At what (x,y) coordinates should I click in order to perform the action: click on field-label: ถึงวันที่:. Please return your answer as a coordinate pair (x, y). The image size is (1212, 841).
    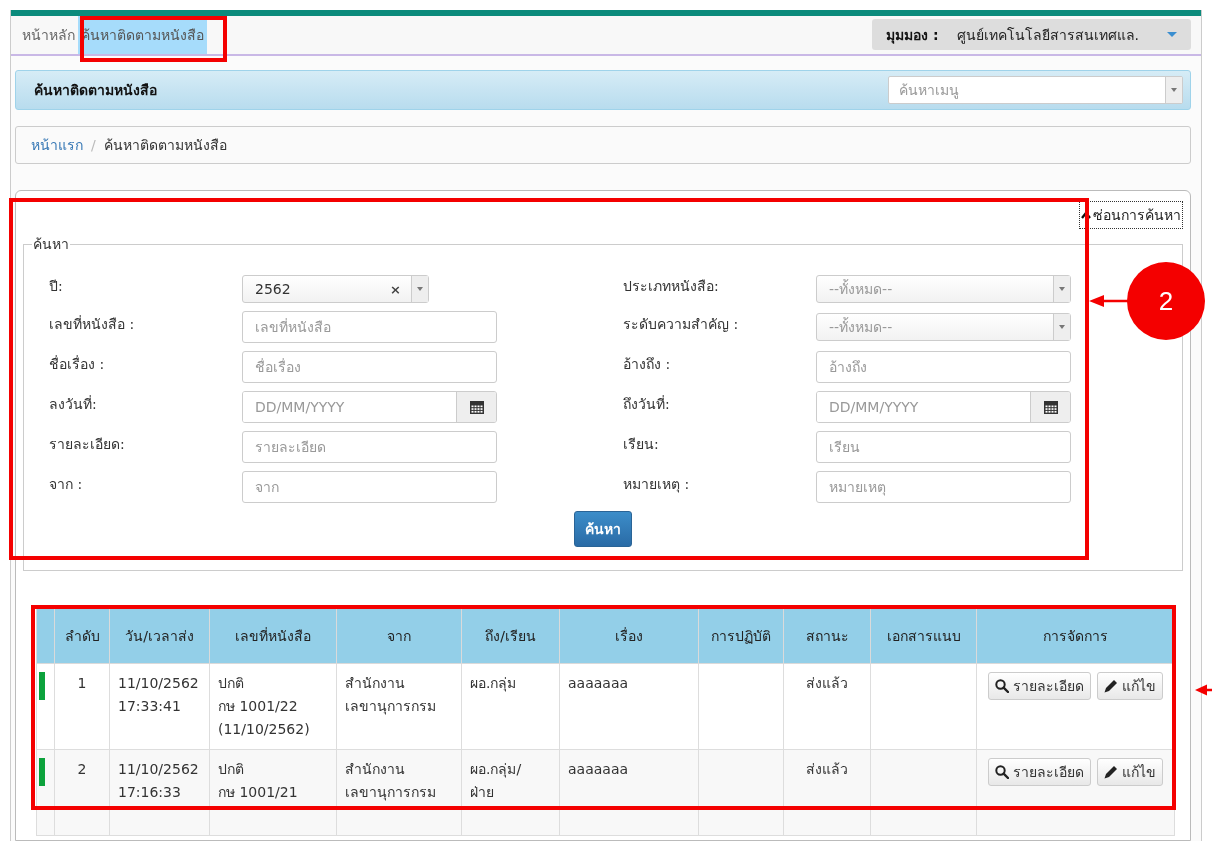
    Looking at the image, I should click on (647, 404).